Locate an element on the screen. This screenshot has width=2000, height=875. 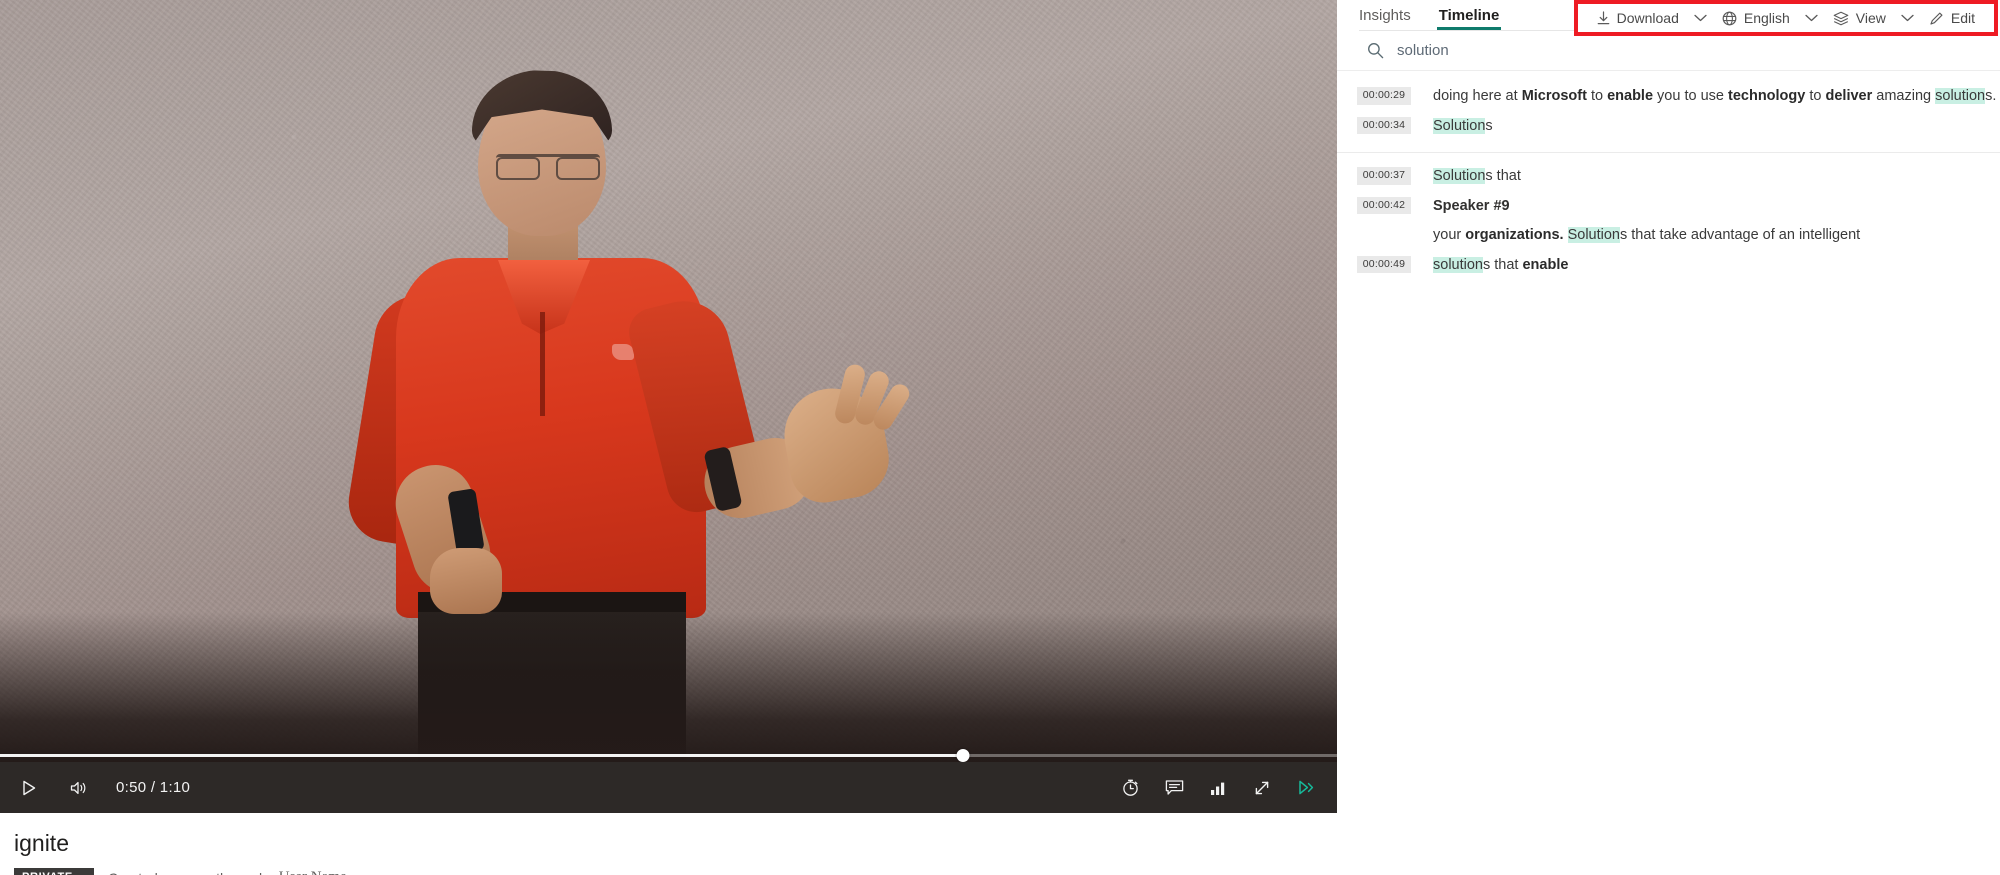
speaker-label: Speaker #9 is located at coordinates (1471, 205).